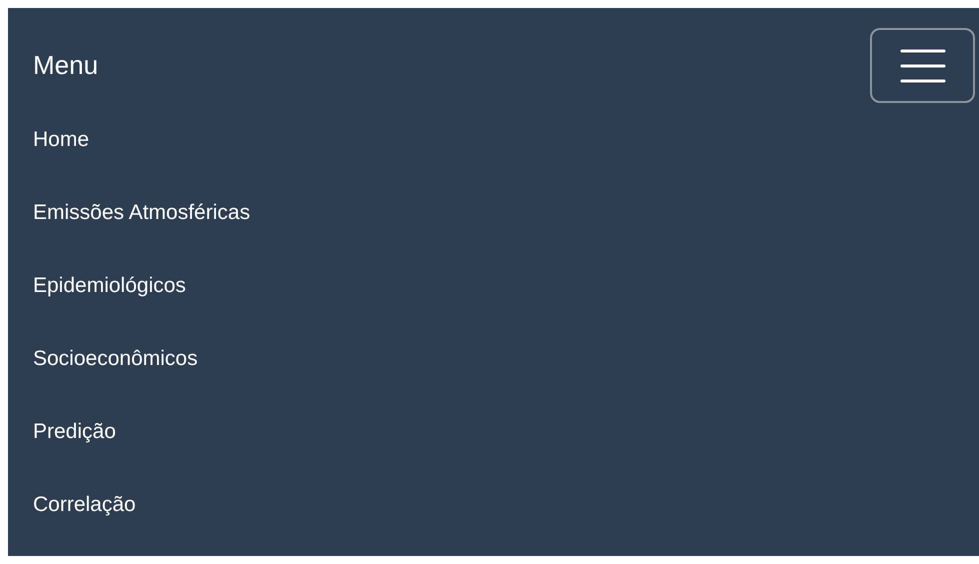 The width and height of the screenshot is (979, 564). Describe the element at coordinates (109, 285) in the screenshot. I see `menu-link: Epidemiológicos` at that location.